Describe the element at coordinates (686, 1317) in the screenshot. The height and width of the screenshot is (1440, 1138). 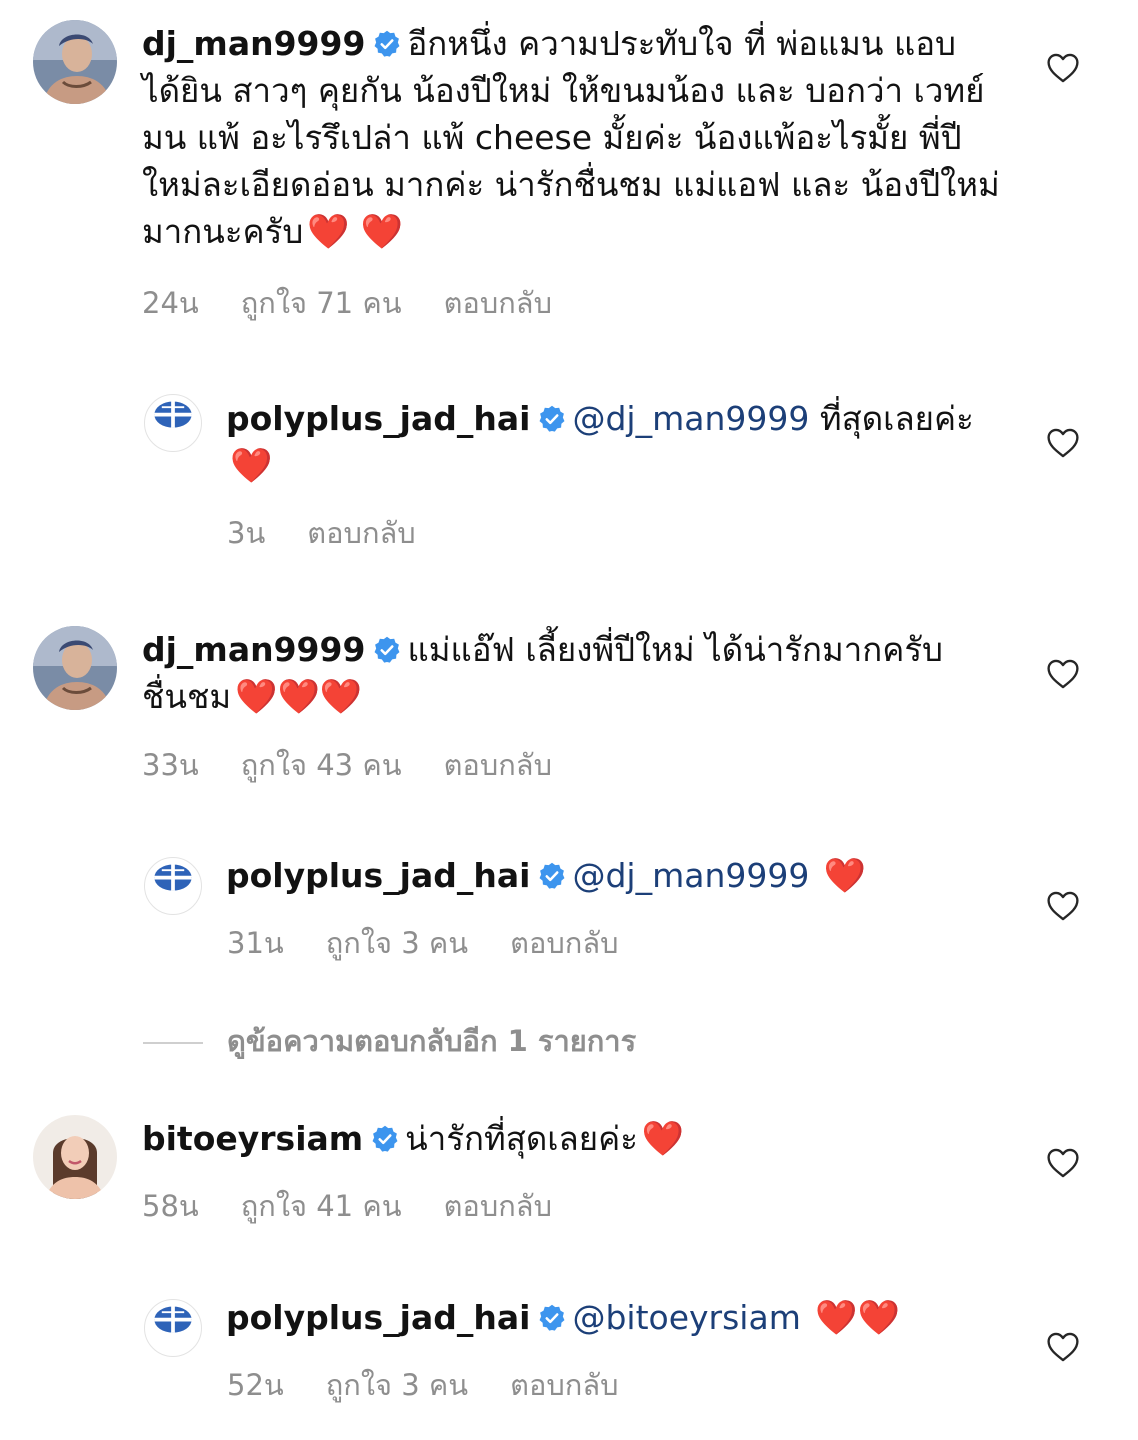
I see `mention-link: @bitoeyrsiam` at that location.